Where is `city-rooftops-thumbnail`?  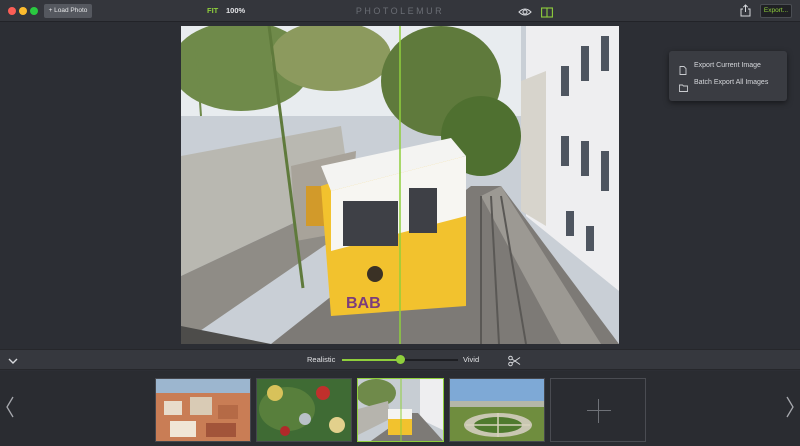 city-rooftops-thumbnail is located at coordinates (203, 410).